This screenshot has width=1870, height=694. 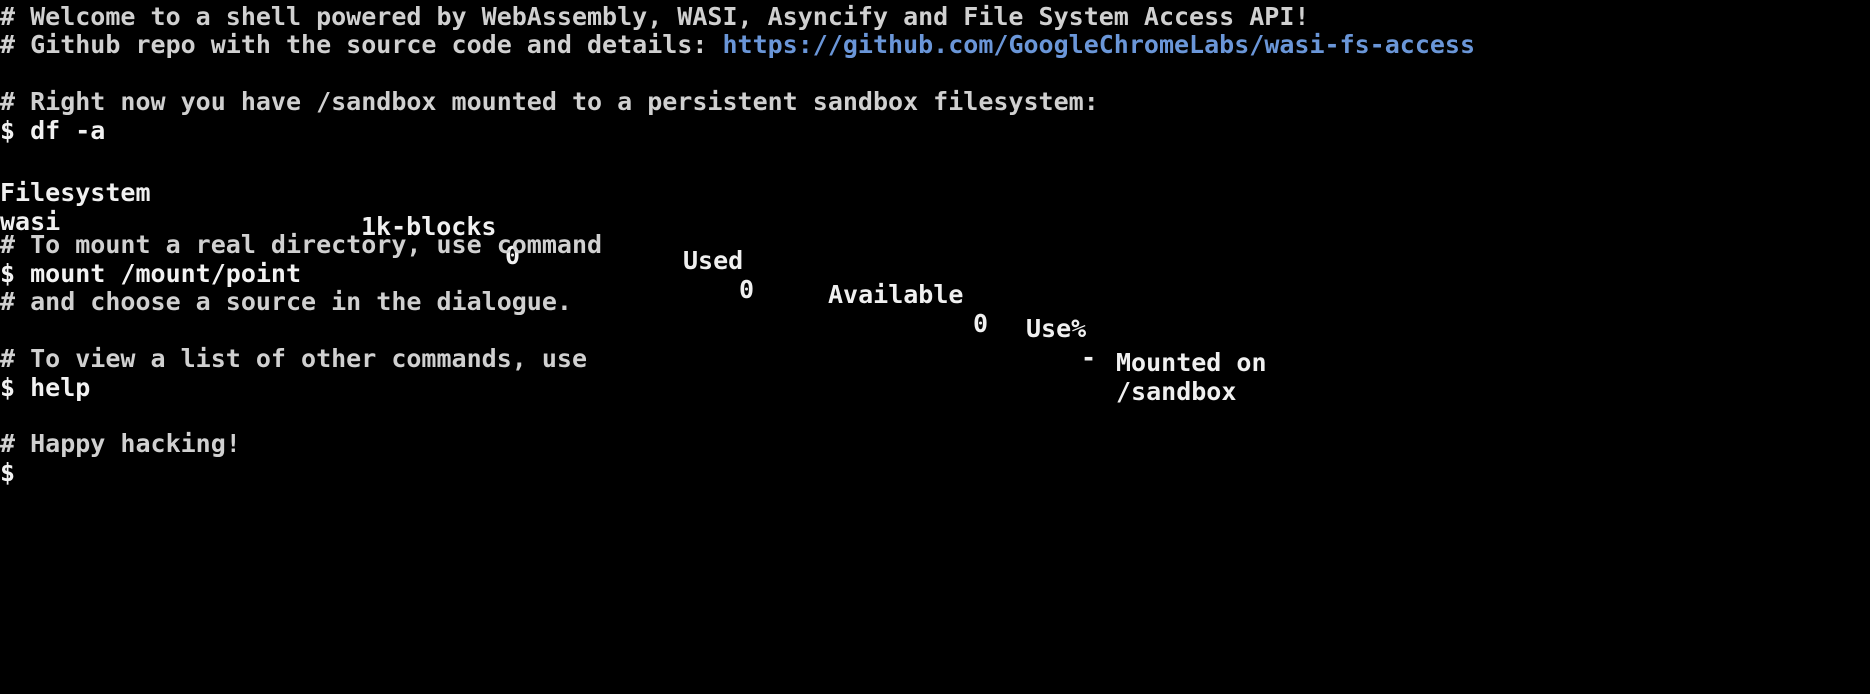 I want to click on df-cell-mounted-on: /sandbox, so click(x=1176, y=391).